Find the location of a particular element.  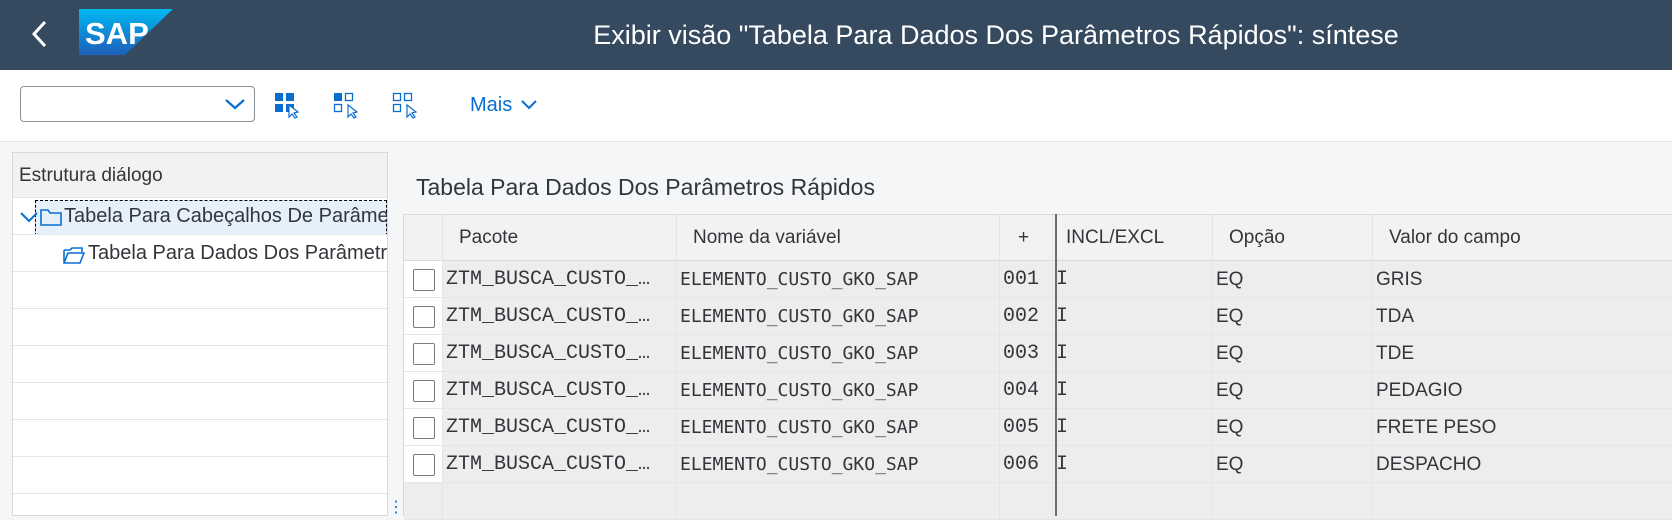

column-header-option: Opção is located at coordinates (1293, 238).